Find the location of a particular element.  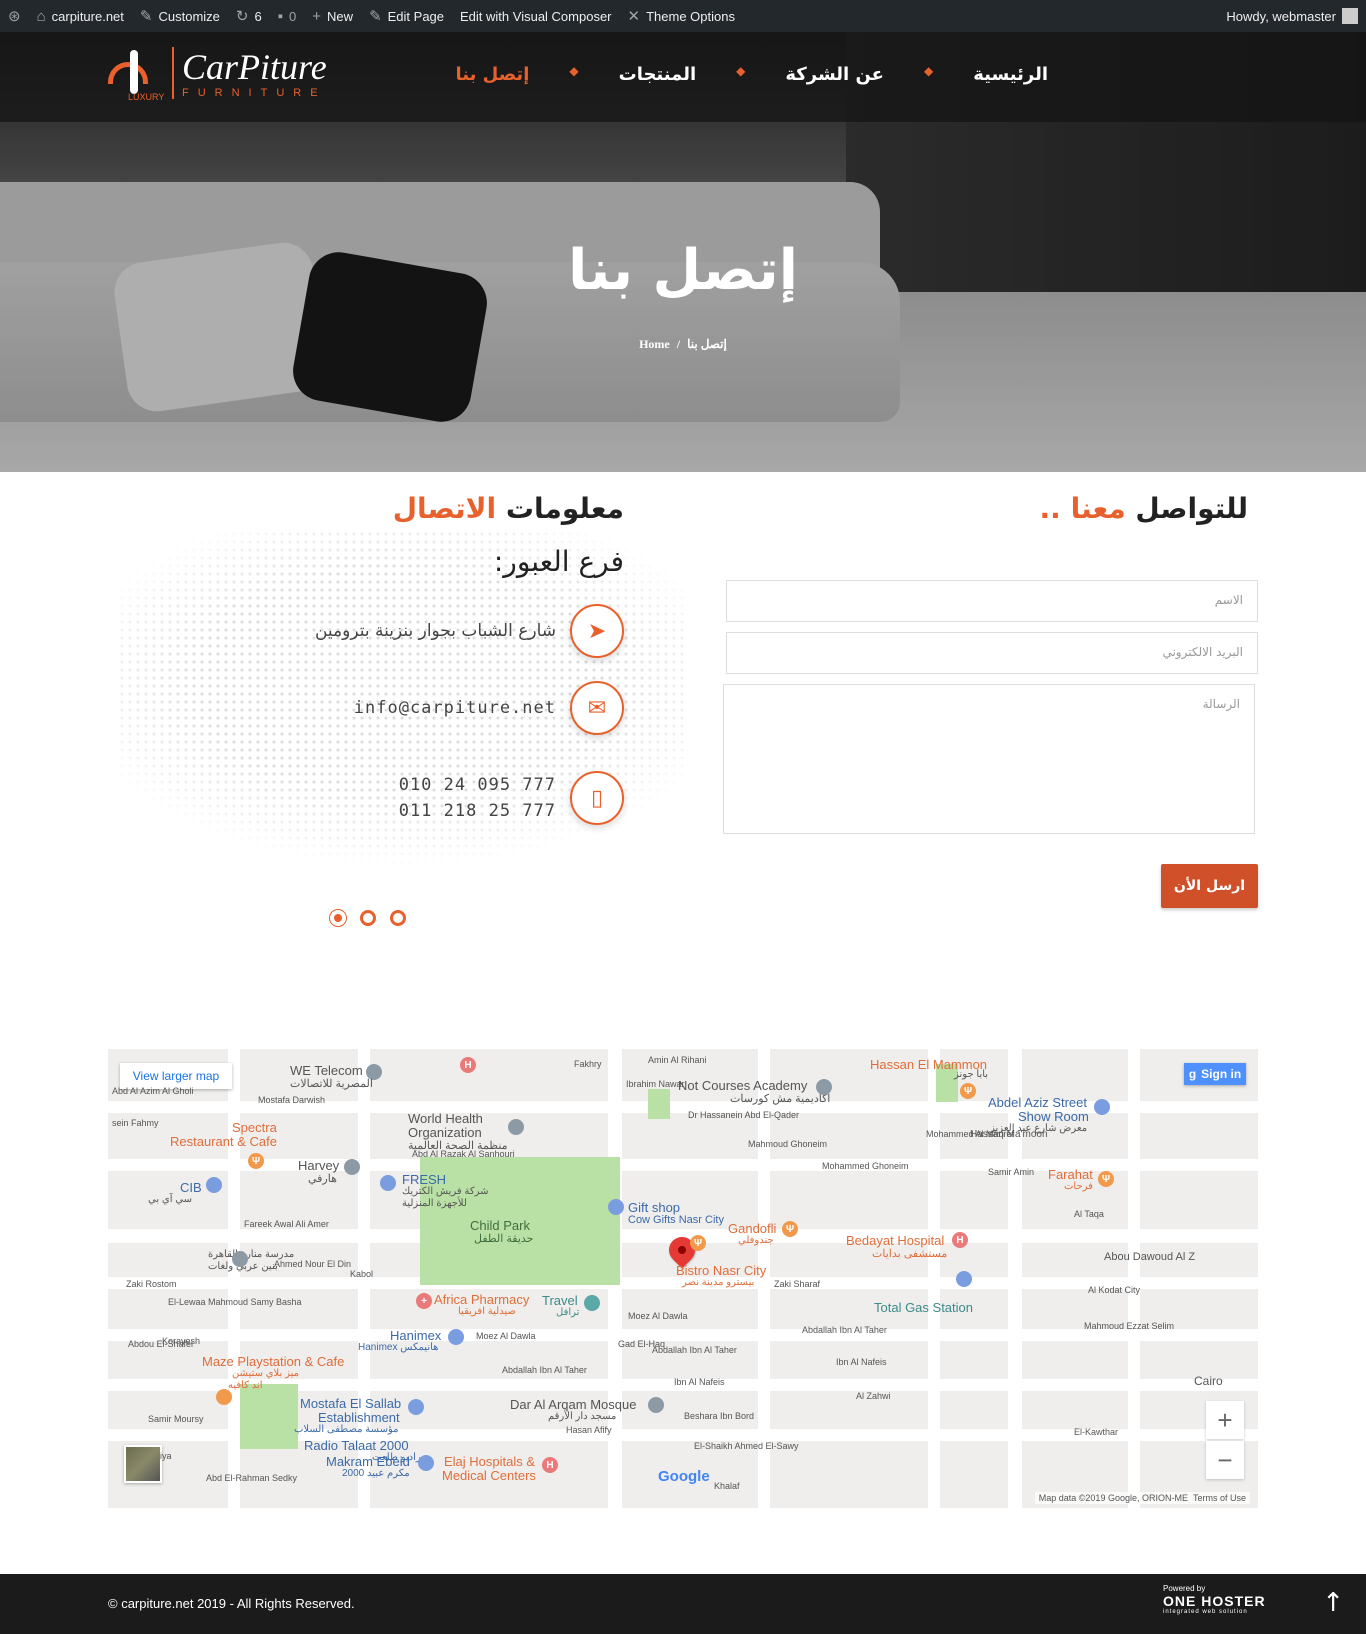

wordpress-menu: ⊛ is located at coordinates (14, 16).